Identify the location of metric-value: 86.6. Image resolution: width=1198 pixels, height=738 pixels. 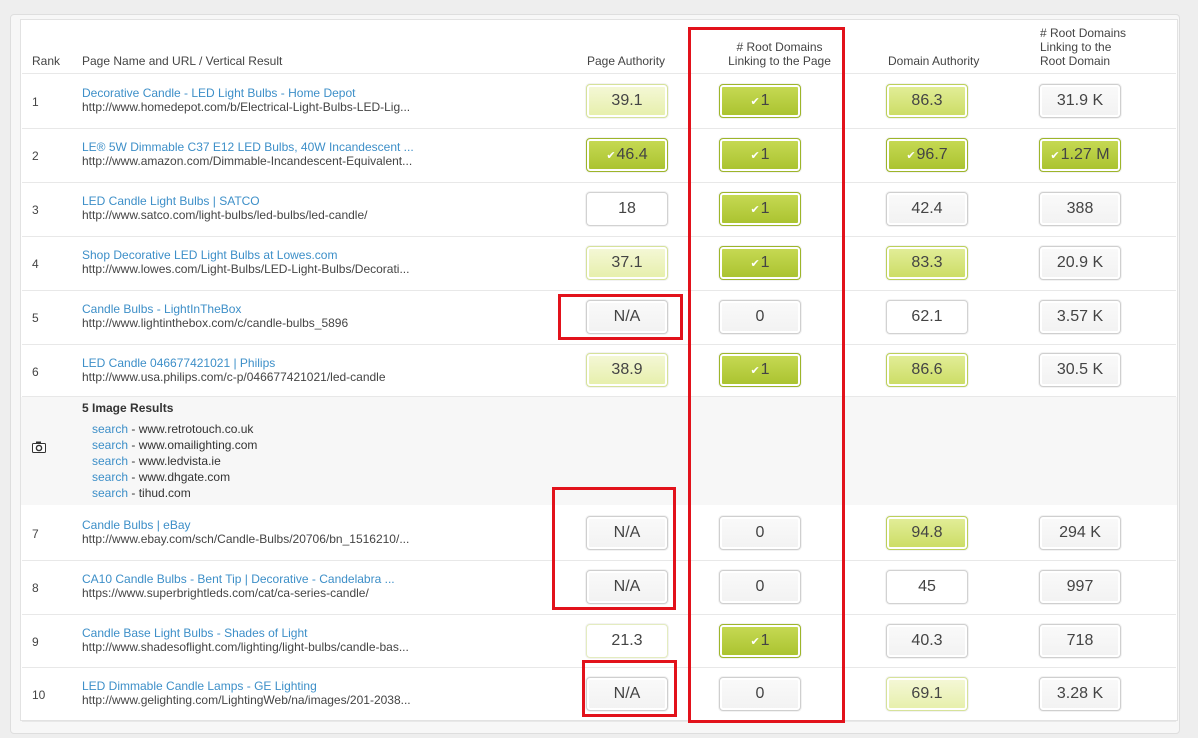
(927, 369).